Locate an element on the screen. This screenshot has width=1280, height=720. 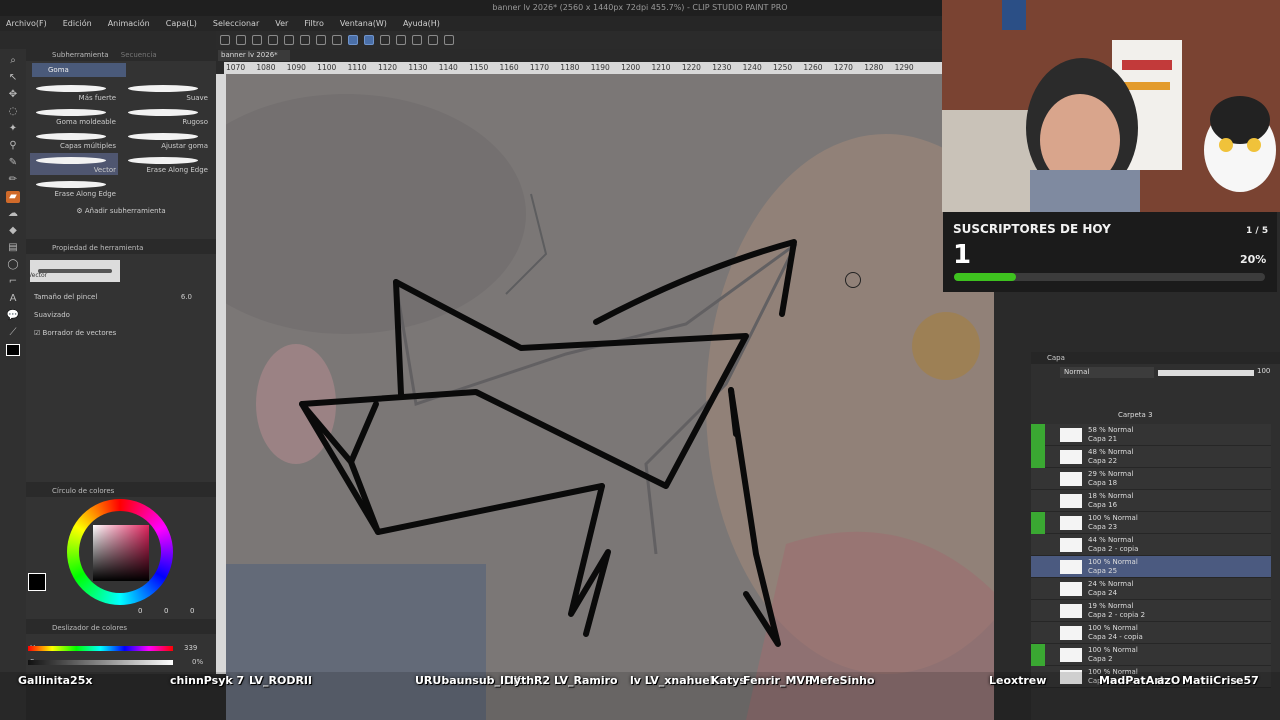
checkbox-icon: ☑ is located at coordinates (38, 333).